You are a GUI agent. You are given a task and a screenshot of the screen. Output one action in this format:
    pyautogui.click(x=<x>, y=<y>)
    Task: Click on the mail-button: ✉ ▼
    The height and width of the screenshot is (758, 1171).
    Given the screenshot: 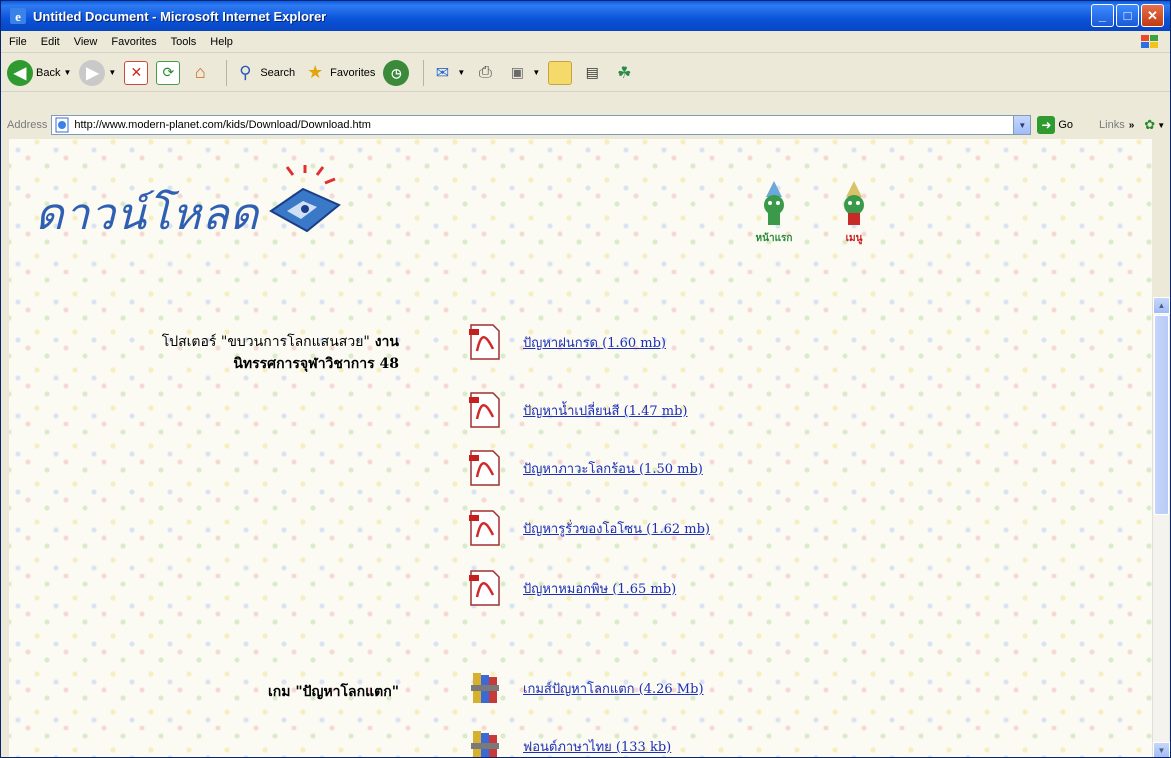 What is the action you would take?
    pyautogui.click(x=448, y=73)
    